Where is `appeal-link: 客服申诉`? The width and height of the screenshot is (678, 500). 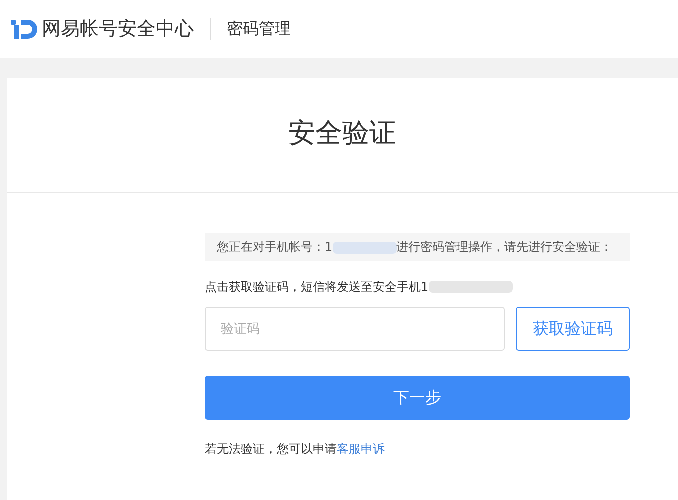 appeal-link: 客服申诉 is located at coordinates (361, 449).